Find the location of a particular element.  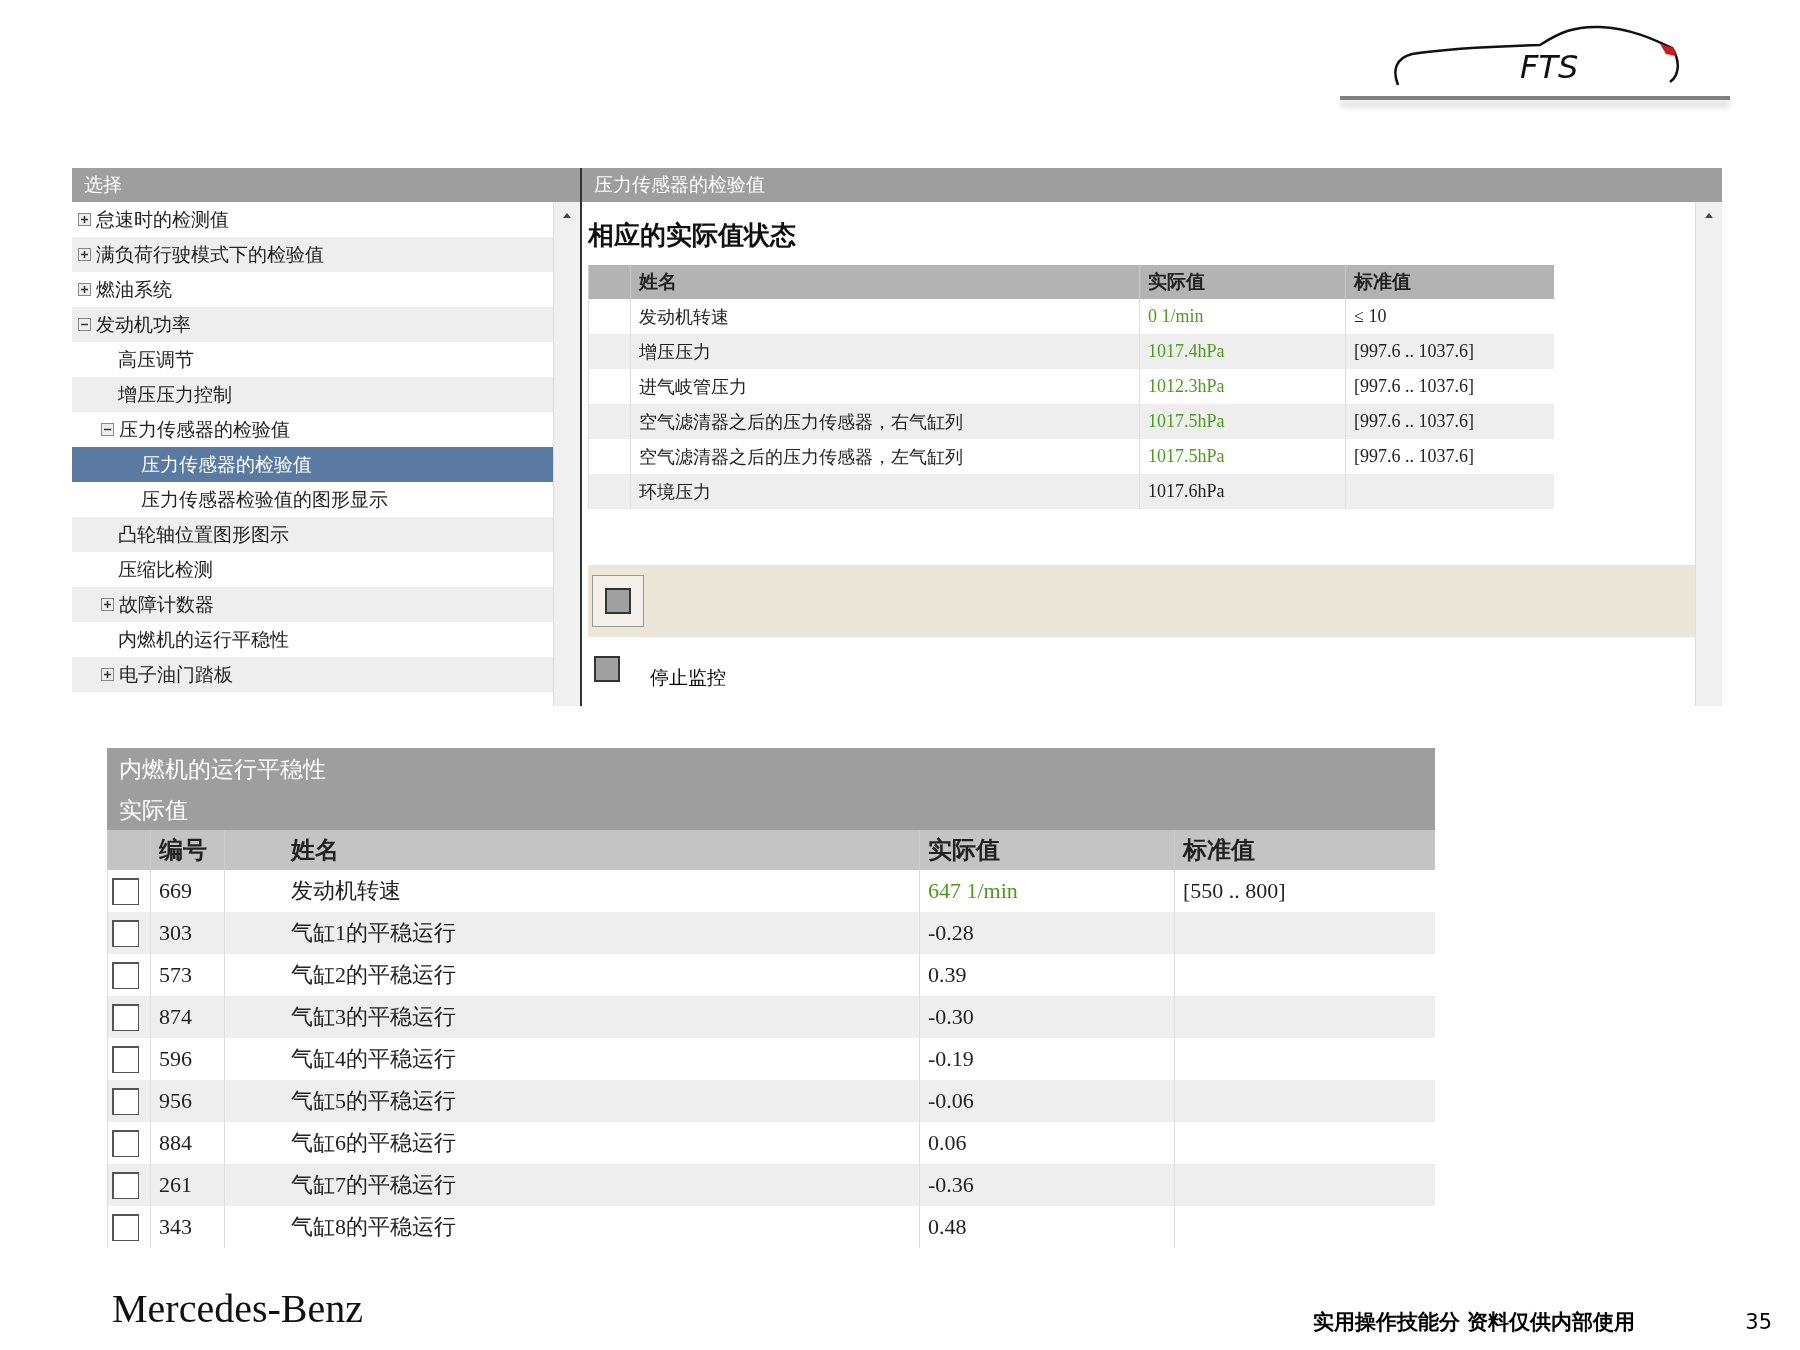

table-cell: 增压压力 is located at coordinates (884, 351).